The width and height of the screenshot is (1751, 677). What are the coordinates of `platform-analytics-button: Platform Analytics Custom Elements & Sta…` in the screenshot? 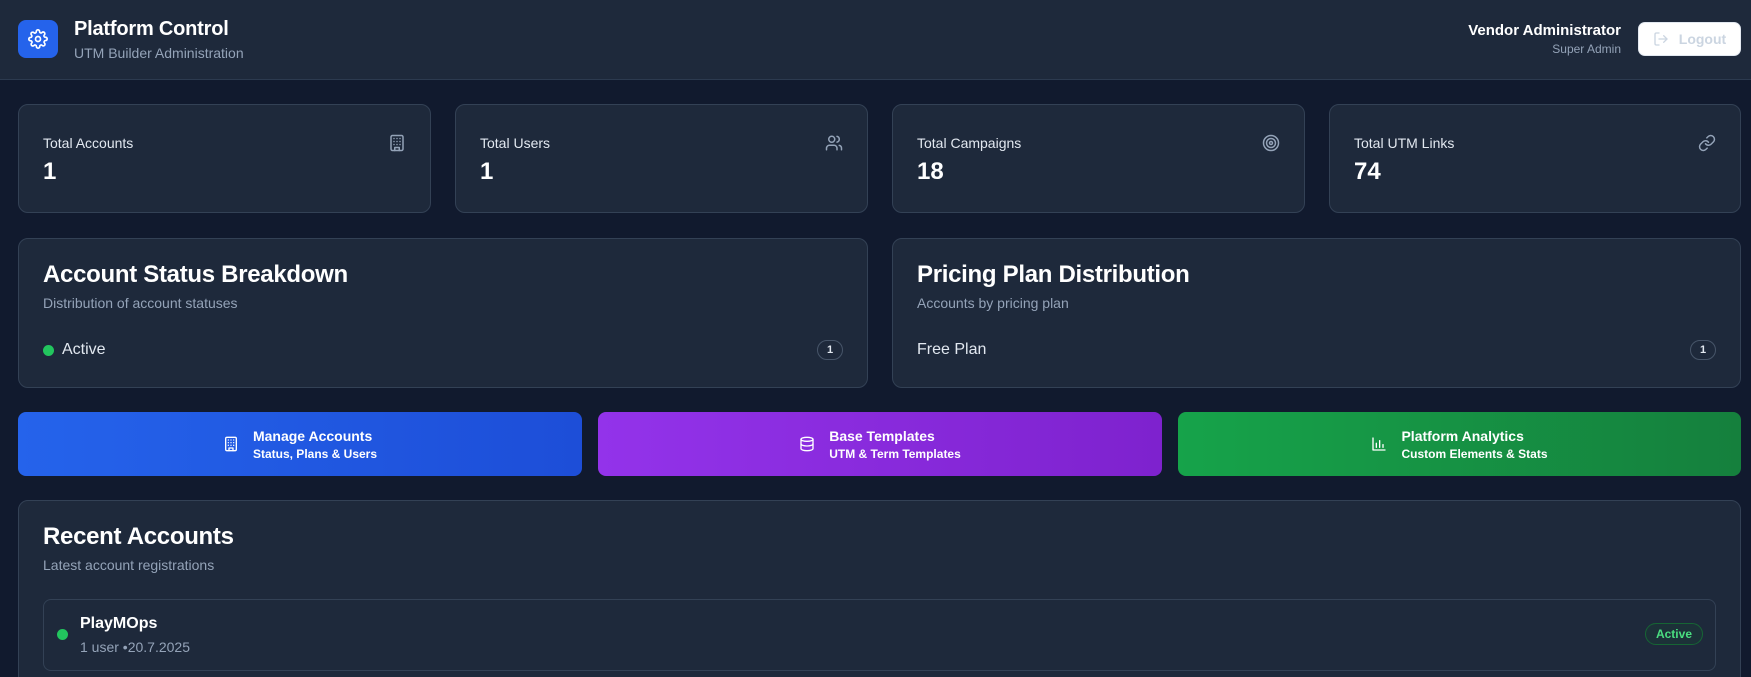 It's located at (1459, 444).